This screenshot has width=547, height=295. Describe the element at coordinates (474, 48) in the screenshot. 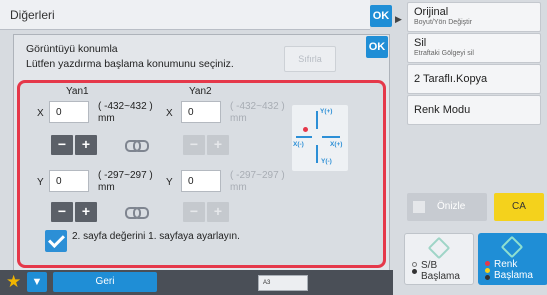

I see `menu-item-erase: Sil Etraftaki Gölgeyi sil` at that location.